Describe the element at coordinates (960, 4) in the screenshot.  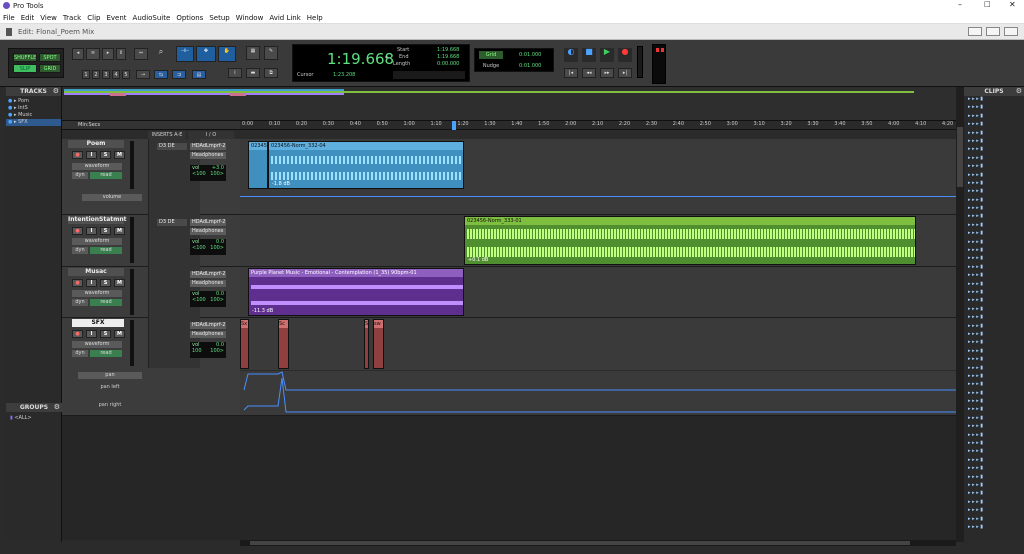
I see `minimize-button: –` at that location.